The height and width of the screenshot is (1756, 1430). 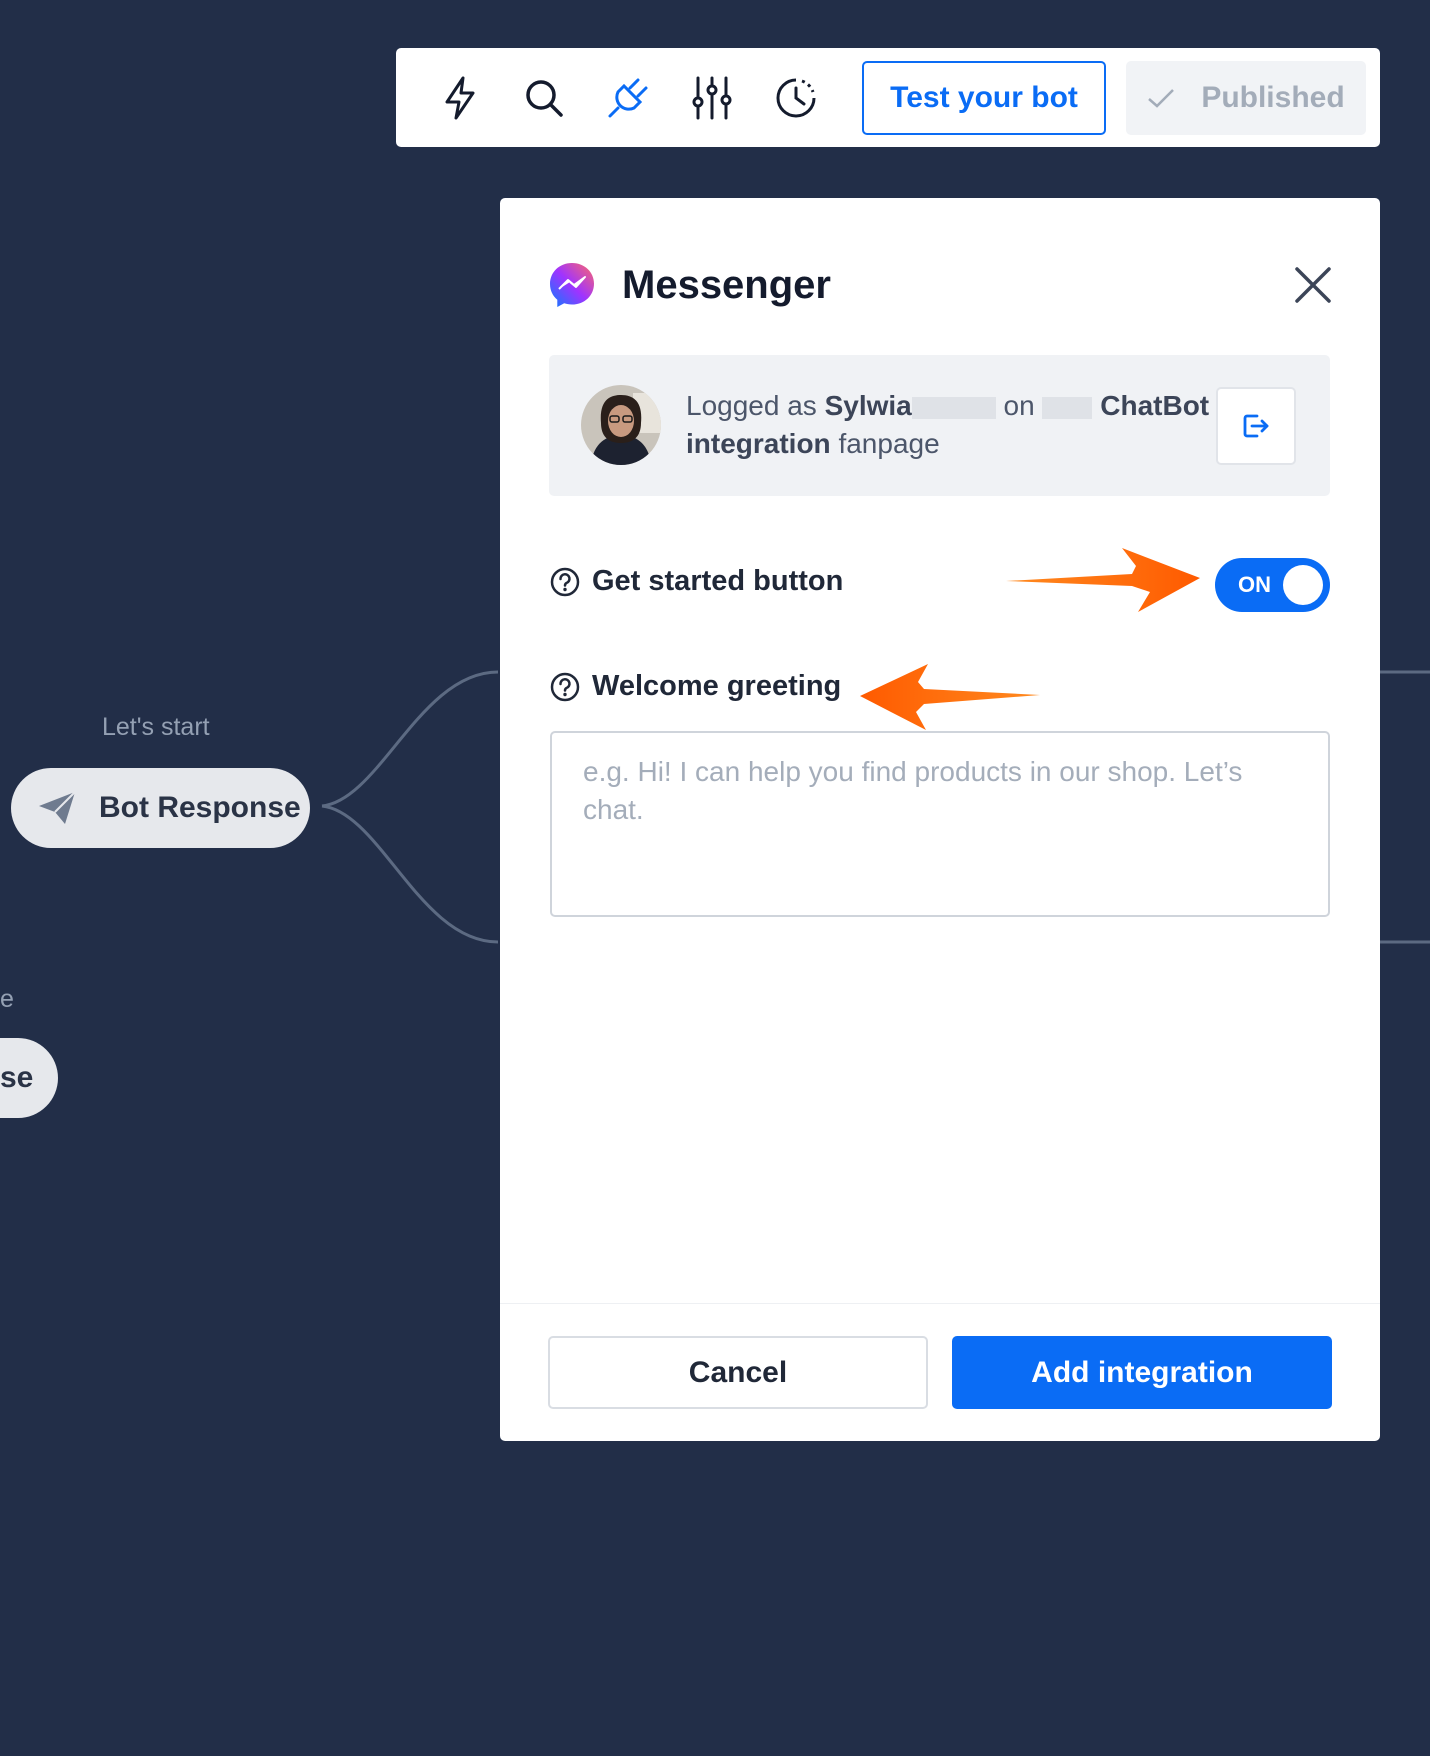 I want to click on published-label: Published, so click(x=1273, y=97).